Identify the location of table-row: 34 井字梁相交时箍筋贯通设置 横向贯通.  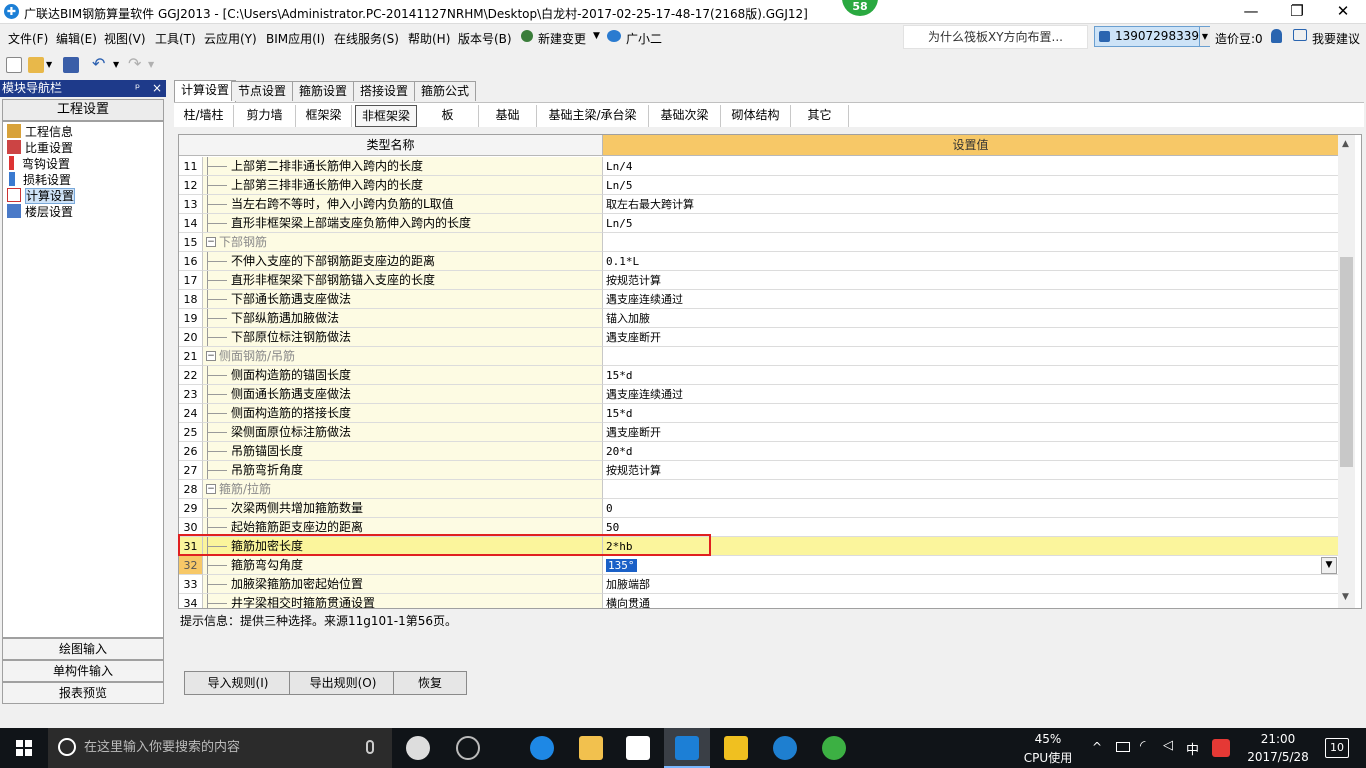
(758, 601).